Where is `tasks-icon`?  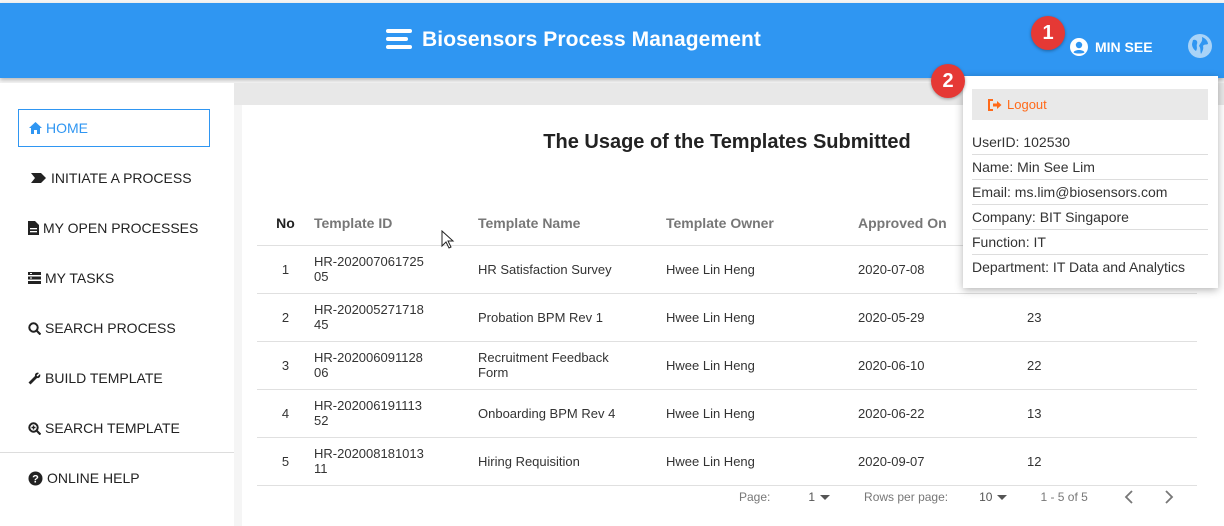 tasks-icon is located at coordinates (34, 278).